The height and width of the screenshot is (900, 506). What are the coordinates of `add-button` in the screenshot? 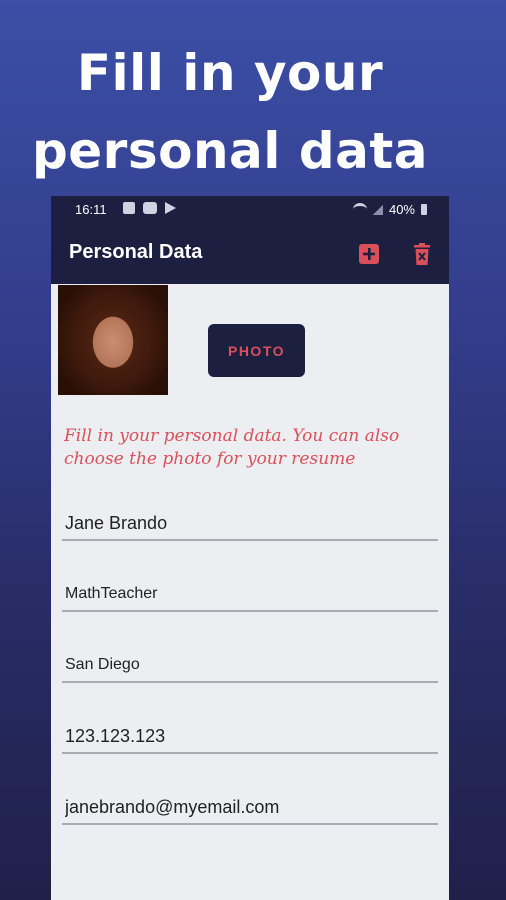 It's located at (369, 254).